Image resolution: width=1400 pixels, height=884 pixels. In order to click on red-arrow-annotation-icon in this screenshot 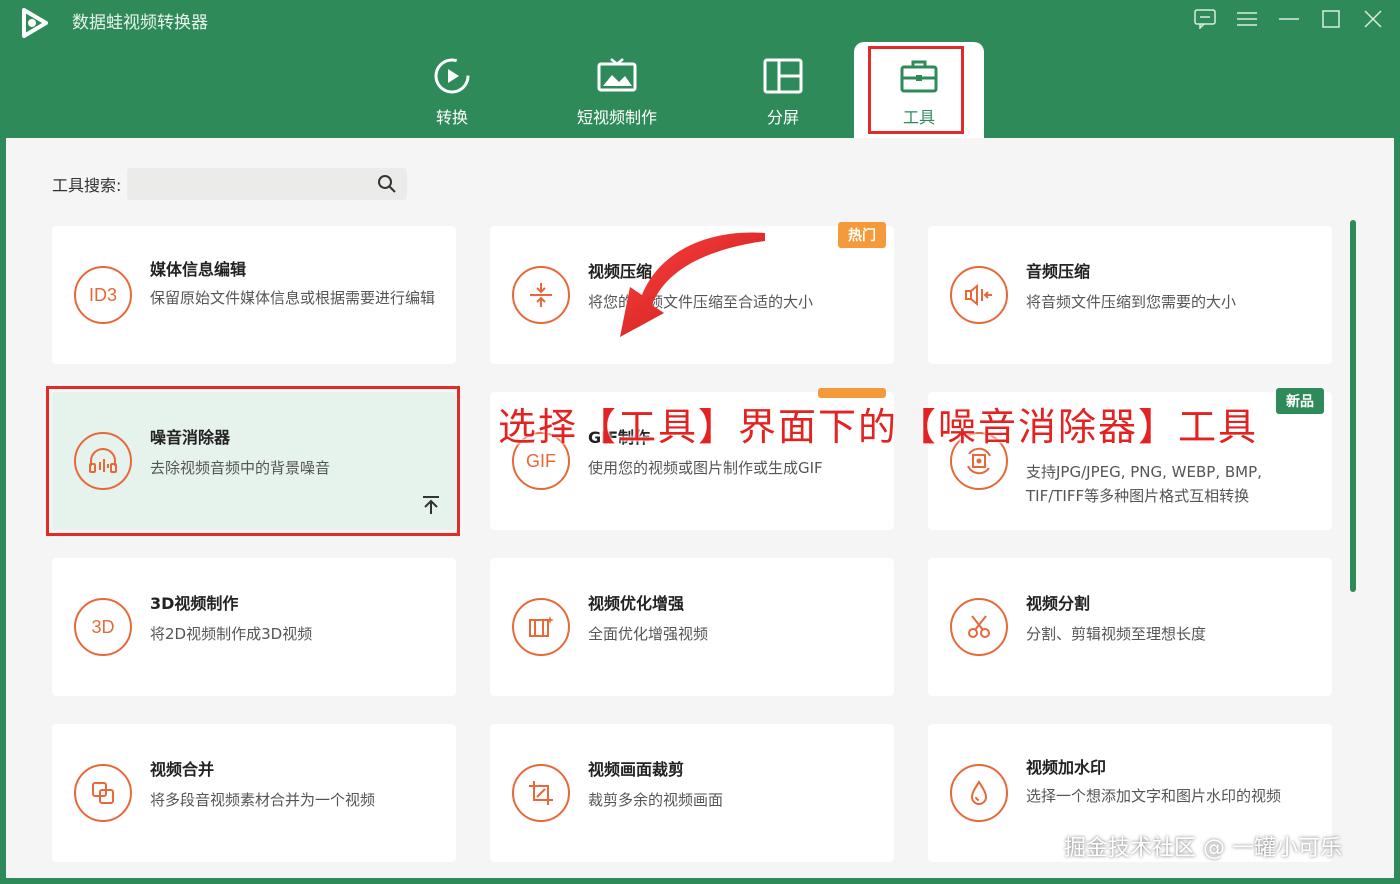, I will do `click(692, 284)`.